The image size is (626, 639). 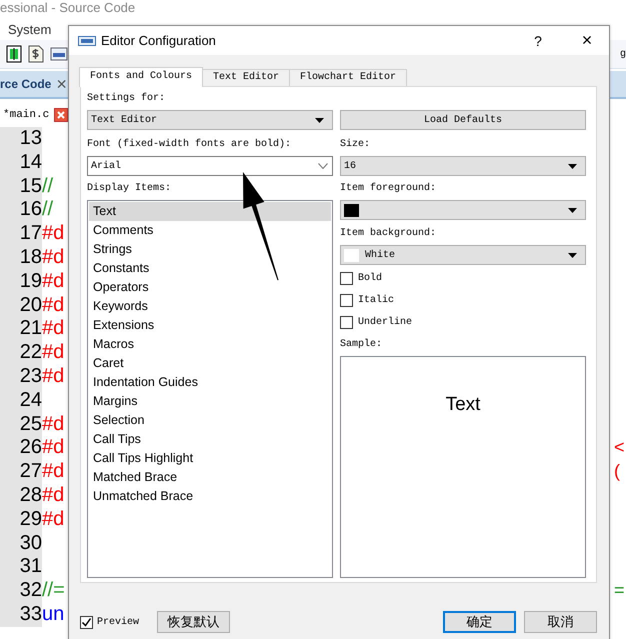 What do you see at coordinates (370, 278) in the screenshot?
I see `checkbox-label: Bold` at bounding box center [370, 278].